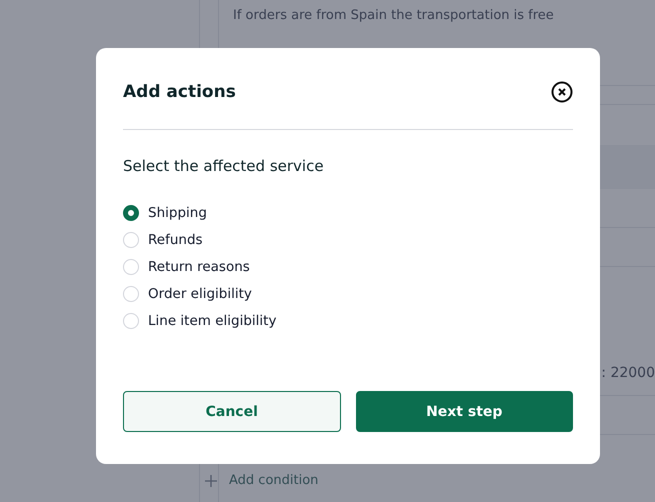 Image resolution: width=655 pixels, height=502 pixels. Describe the element at coordinates (211, 480) in the screenshot. I see `plus-icon` at that location.